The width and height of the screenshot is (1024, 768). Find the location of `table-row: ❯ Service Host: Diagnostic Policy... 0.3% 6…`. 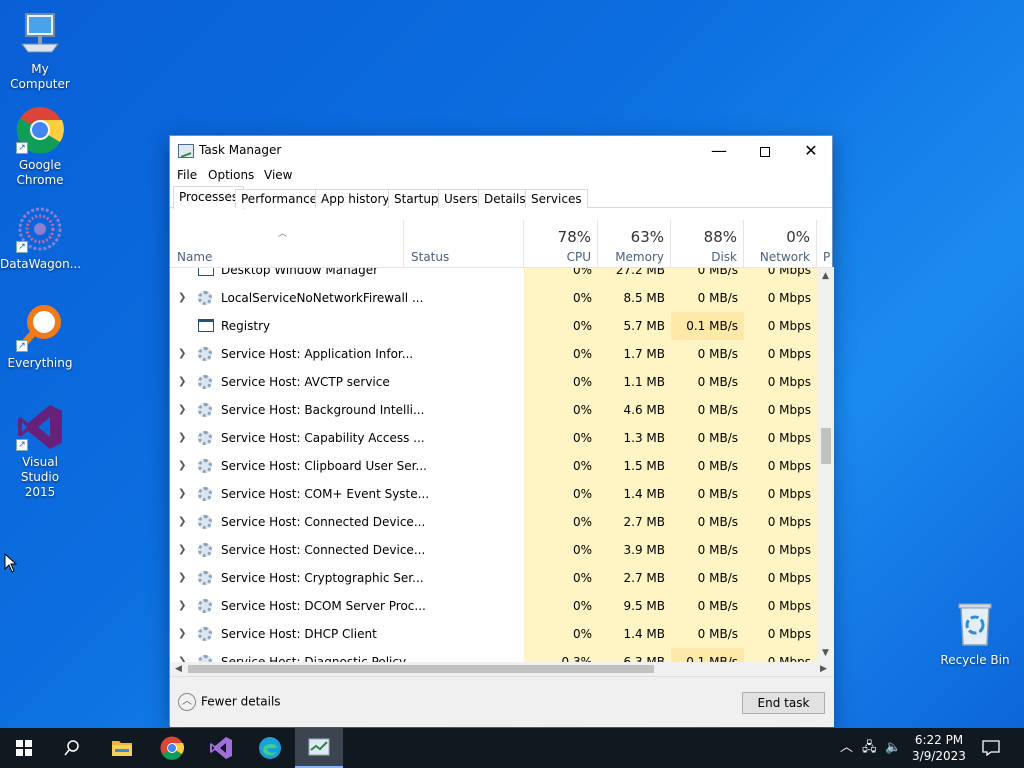

table-row: ❯ Service Host: Diagnostic Policy... 0.3% 6… is located at coordinates (493, 655).